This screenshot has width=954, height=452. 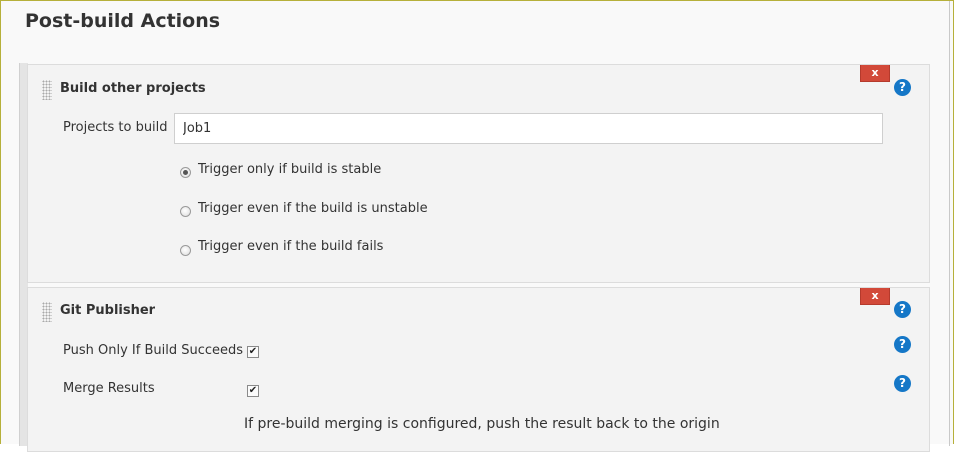 What do you see at coordinates (528, 128) in the screenshot?
I see `projects-to-build-input` at bounding box center [528, 128].